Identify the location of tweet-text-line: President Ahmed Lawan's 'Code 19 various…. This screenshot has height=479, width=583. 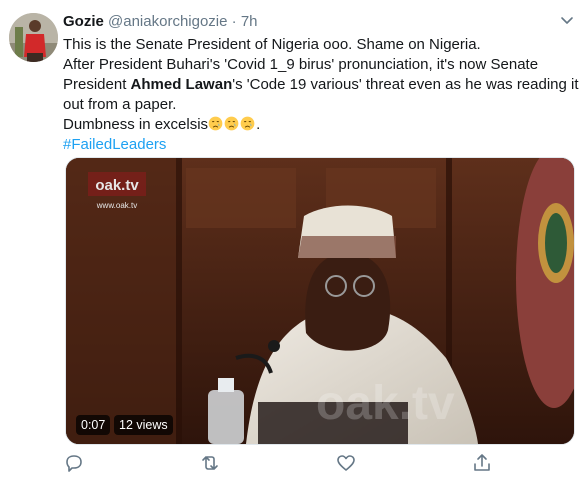
(321, 85).